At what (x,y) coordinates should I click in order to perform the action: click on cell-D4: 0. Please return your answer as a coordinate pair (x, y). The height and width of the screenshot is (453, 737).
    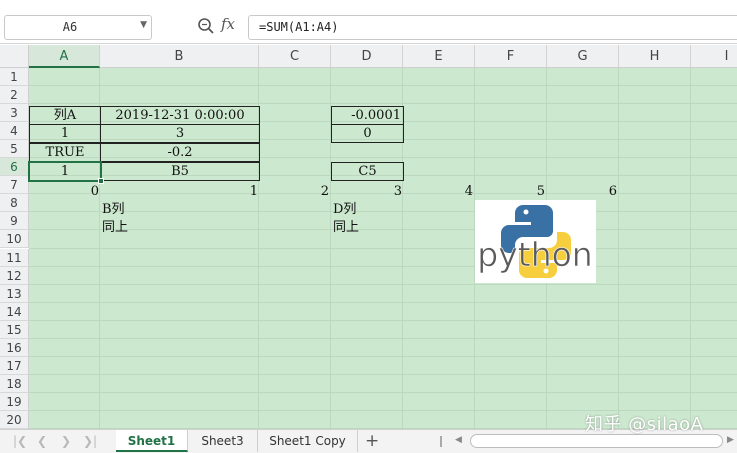
    Looking at the image, I should click on (367, 133).